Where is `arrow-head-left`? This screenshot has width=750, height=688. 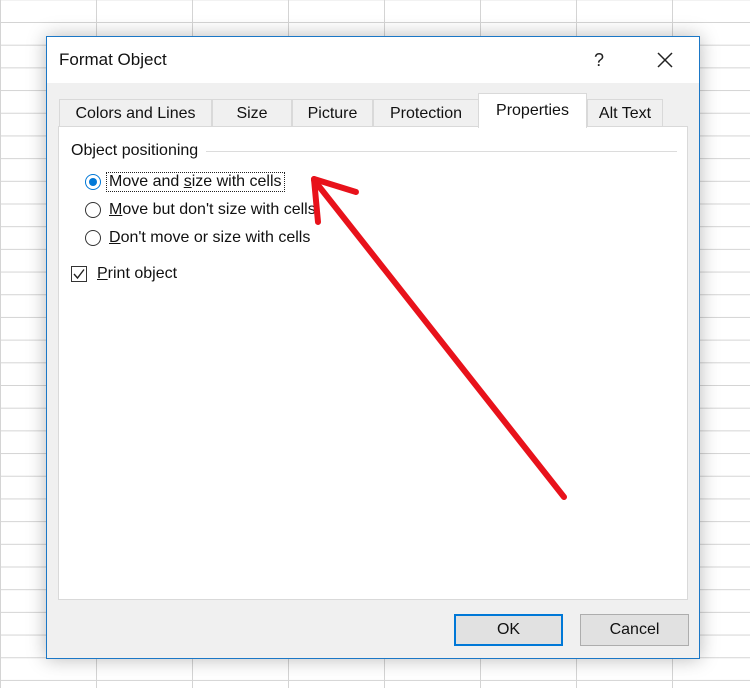
arrow-head-left is located at coordinates (316, 200).